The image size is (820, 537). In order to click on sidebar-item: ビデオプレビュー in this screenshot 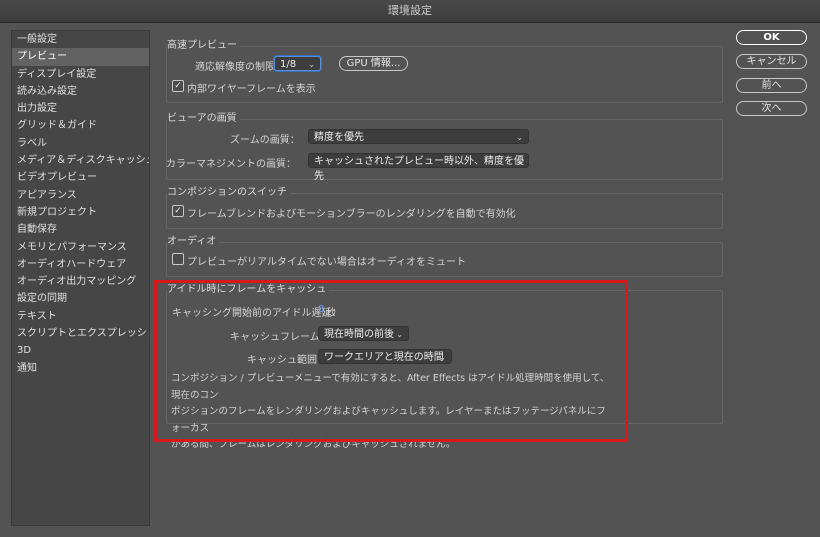, I will do `click(80, 177)`.